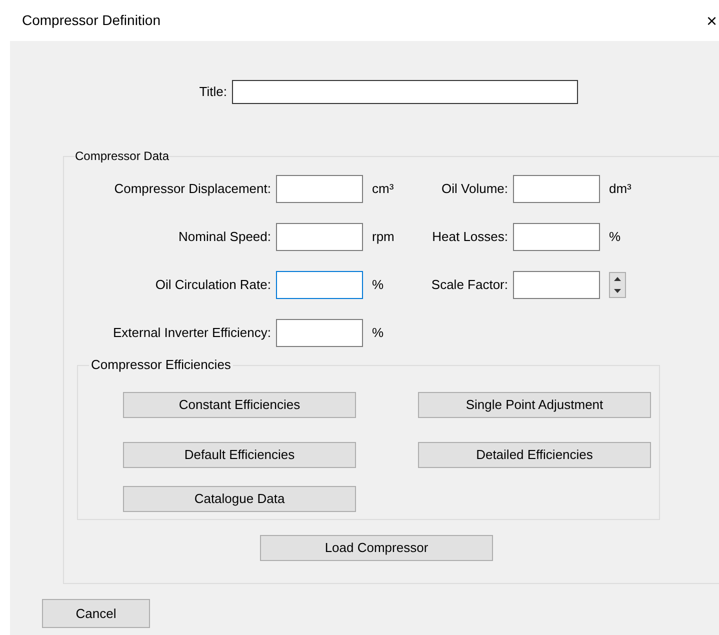 This screenshot has width=719, height=635. Describe the element at coordinates (122, 156) in the screenshot. I see `group-title: Compressor Data` at that location.